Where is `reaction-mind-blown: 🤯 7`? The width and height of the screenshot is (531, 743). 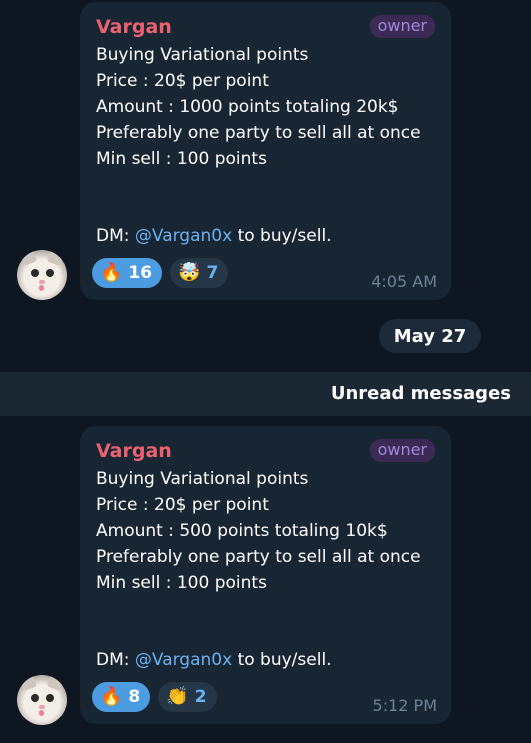 reaction-mind-blown: 🤯 7 is located at coordinates (199, 273).